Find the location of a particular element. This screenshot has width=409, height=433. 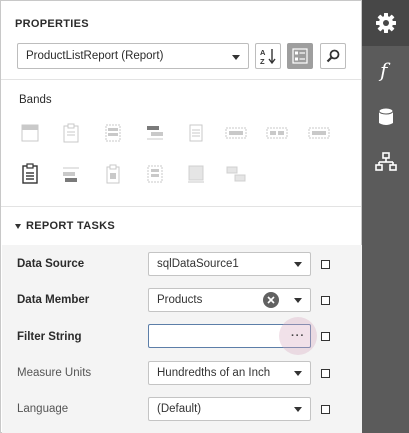

detail-band-icon is located at coordinates (196, 133).